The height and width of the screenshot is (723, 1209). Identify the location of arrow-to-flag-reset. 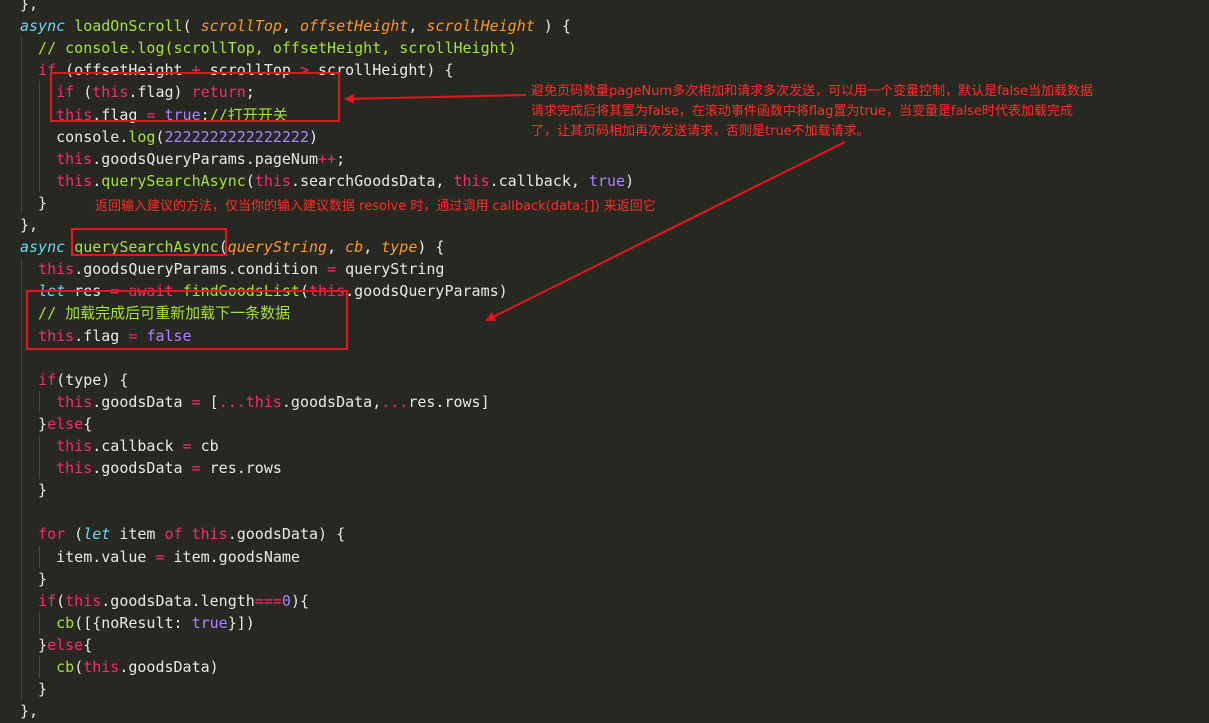
(665, 231).